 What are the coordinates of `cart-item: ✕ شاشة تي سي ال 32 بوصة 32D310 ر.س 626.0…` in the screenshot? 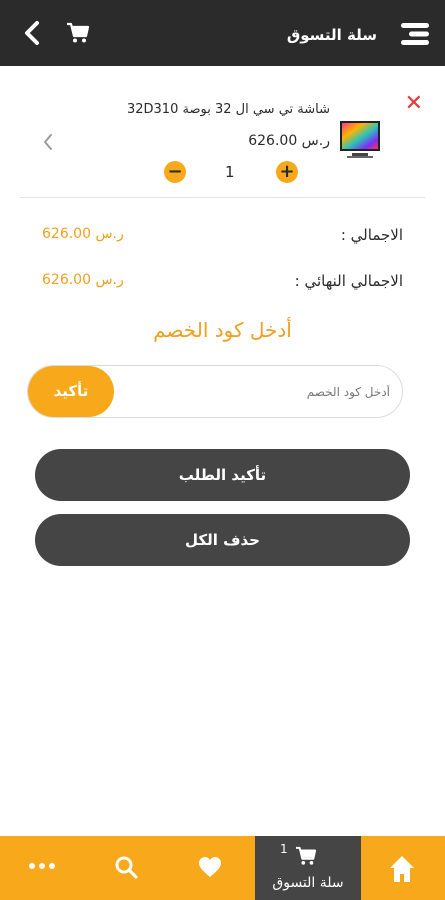 It's located at (222, 144).